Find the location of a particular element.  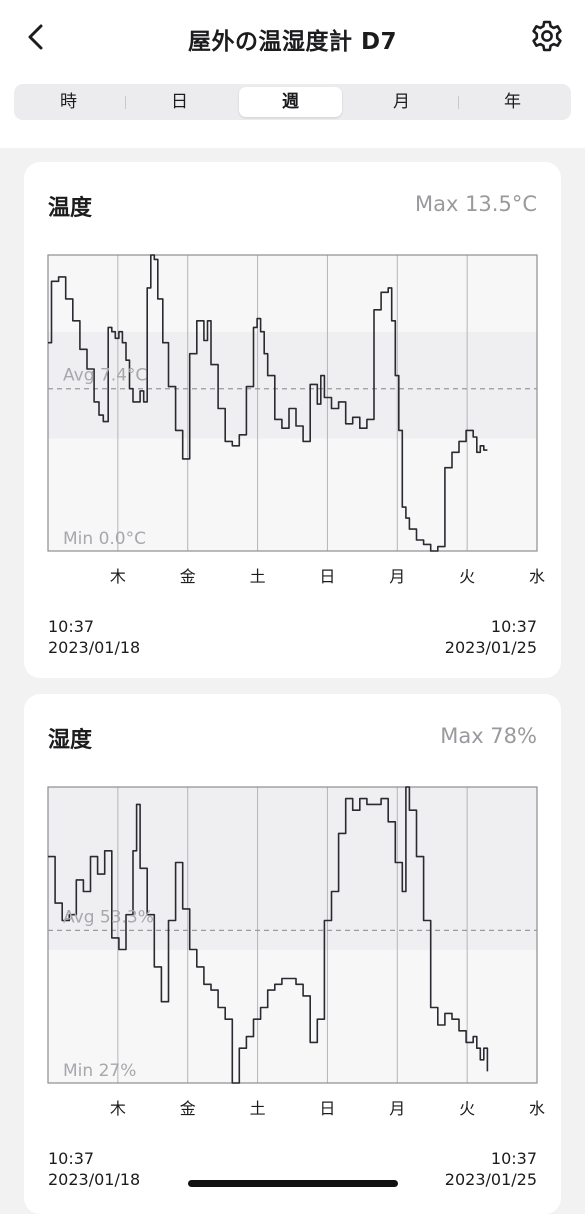

top-bar: 屋外の温湿度計 D7 時 日 週 月 年 is located at coordinates (292, 74).